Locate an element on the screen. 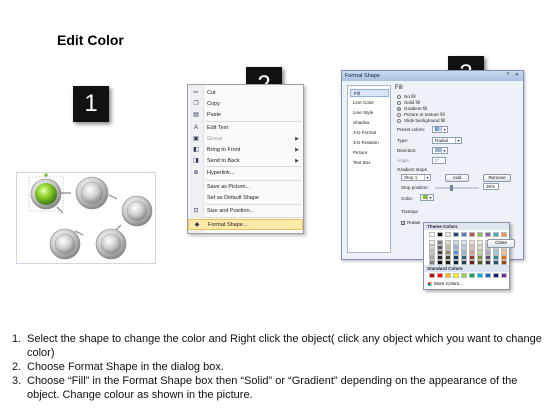  theme-colors-heading: Theme Colors is located at coordinates (466, 226).